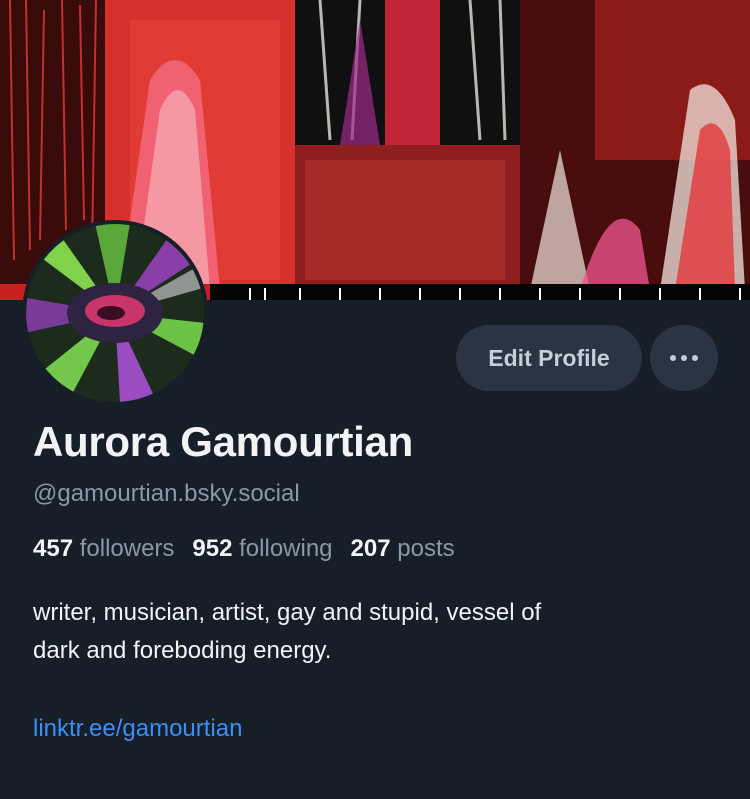 The image size is (750, 799). What do you see at coordinates (223, 441) in the screenshot?
I see `display-name: Aurora Gamourtian` at bounding box center [223, 441].